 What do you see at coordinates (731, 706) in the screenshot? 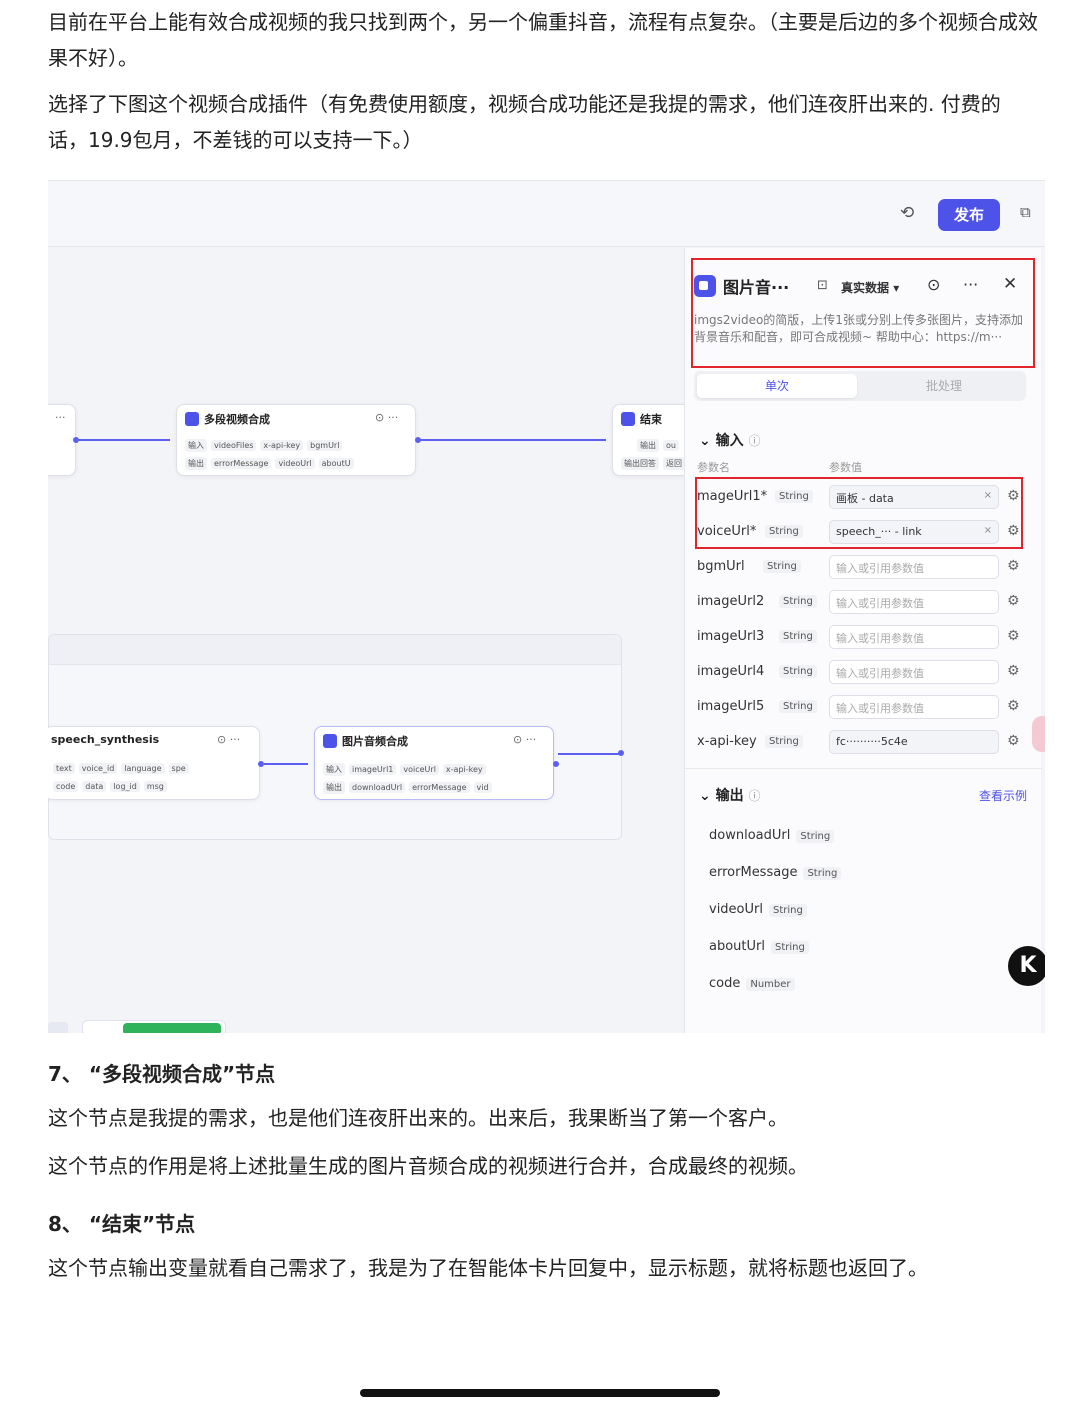
I see `param-name: imageUrl5` at bounding box center [731, 706].